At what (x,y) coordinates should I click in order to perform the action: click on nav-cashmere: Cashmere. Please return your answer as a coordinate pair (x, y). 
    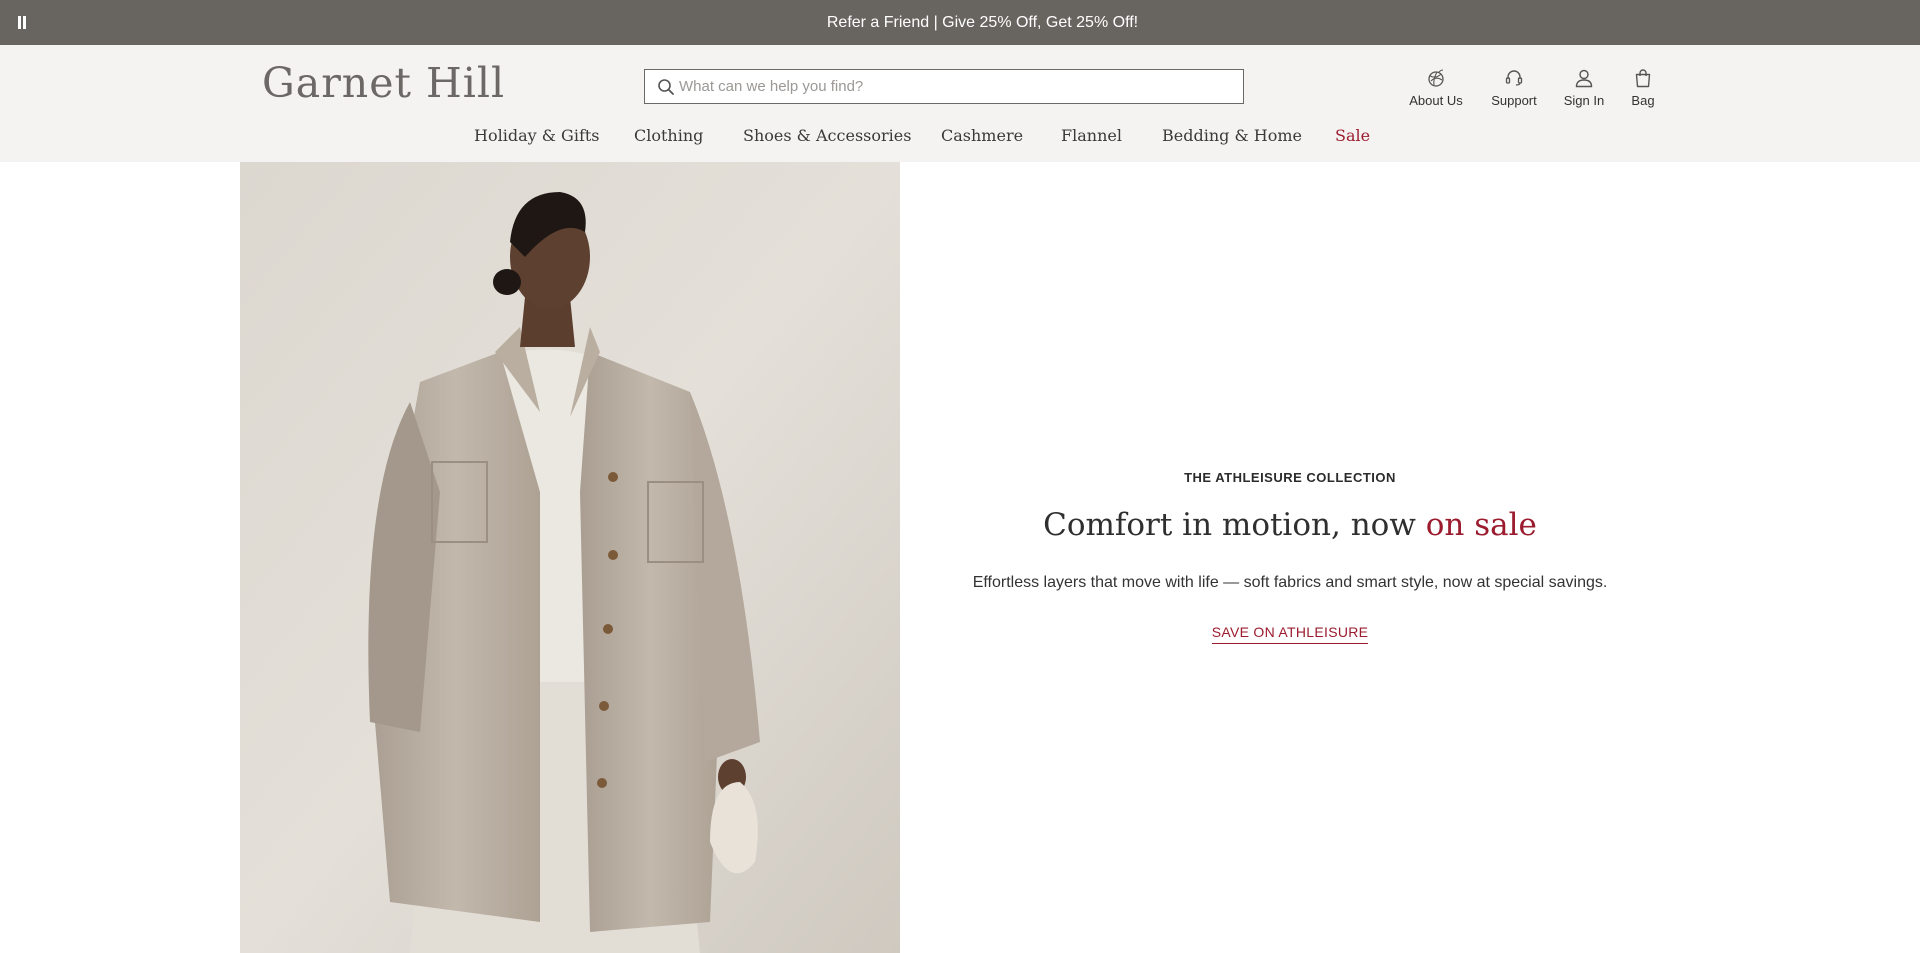
    Looking at the image, I should click on (982, 135).